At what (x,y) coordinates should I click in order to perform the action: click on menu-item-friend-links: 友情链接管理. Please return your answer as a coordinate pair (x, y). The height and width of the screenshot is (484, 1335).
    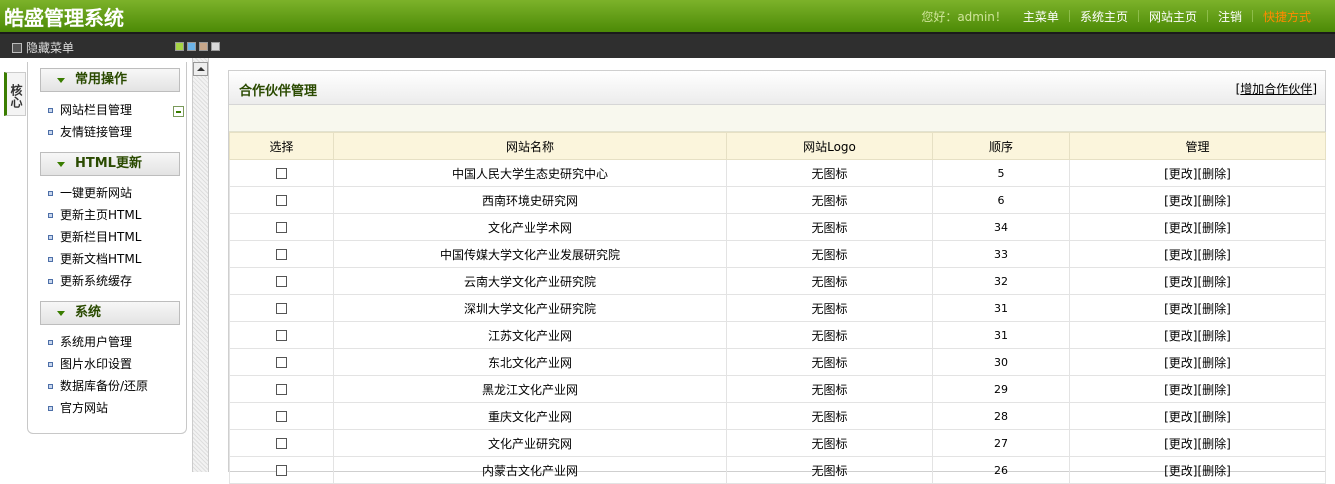
    Looking at the image, I should click on (90, 132).